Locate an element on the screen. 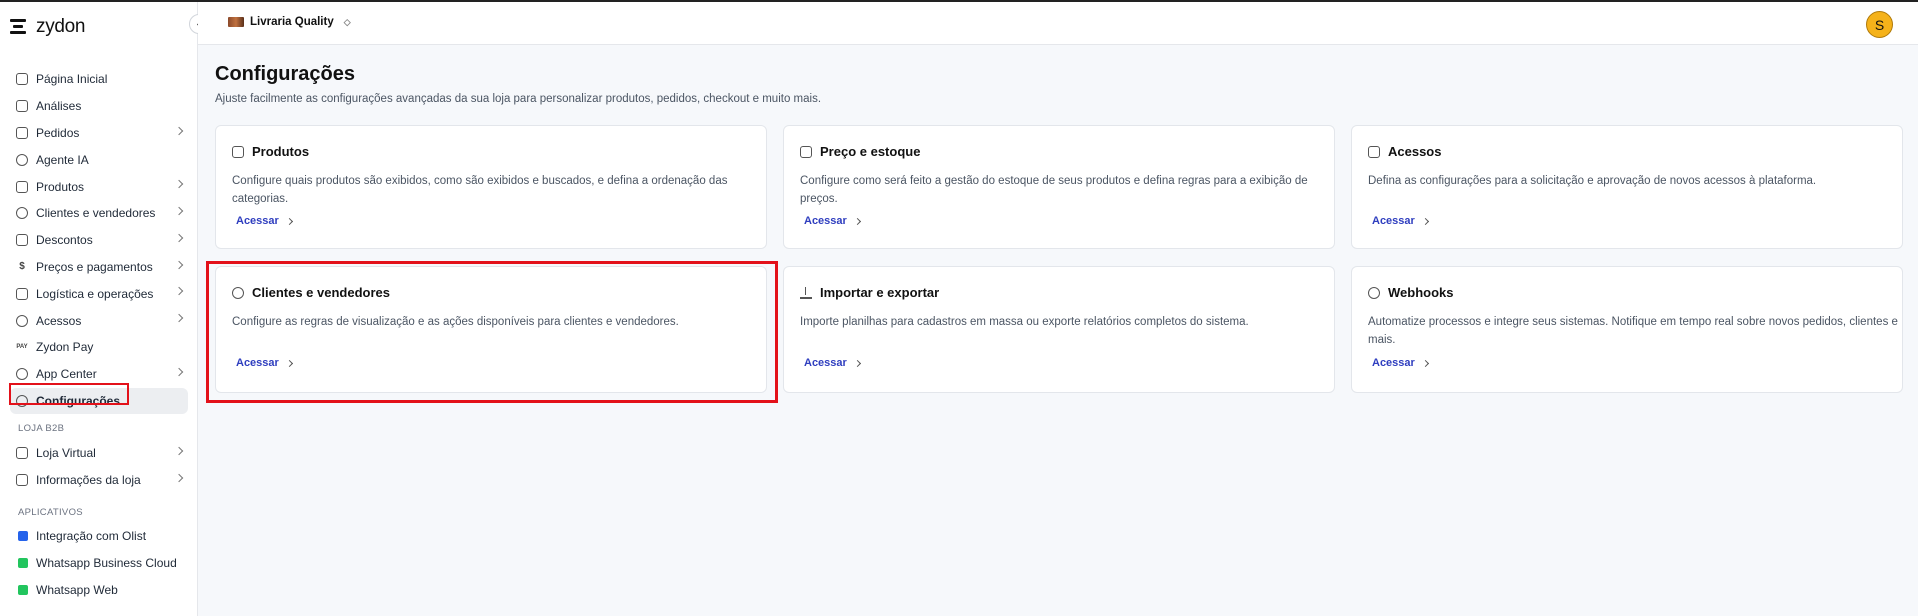  card-title: Importar e exportar is located at coordinates (869, 292).